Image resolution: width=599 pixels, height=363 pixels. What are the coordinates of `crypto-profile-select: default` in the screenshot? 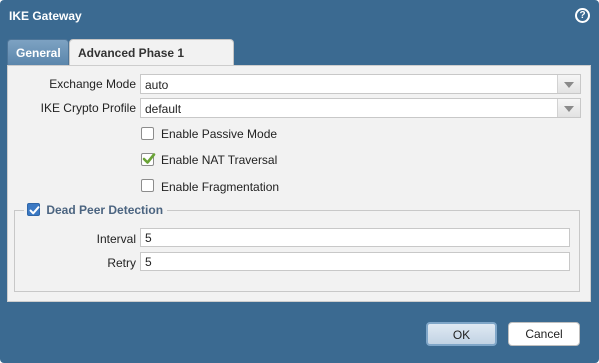 It's located at (360, 108).